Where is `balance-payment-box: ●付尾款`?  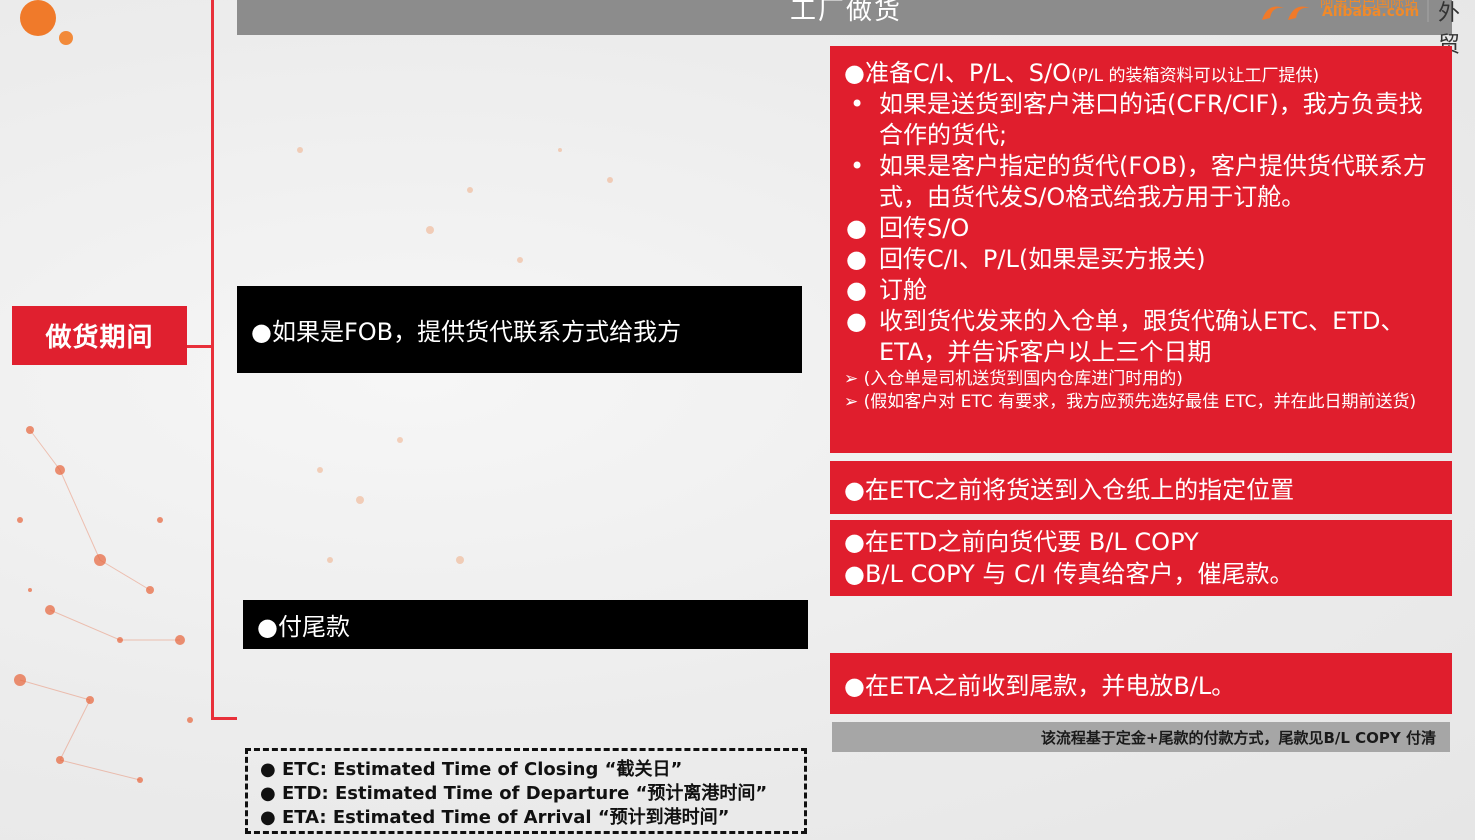 balance-payment-box: ●付尾款 is located at coordinates (525, 624).